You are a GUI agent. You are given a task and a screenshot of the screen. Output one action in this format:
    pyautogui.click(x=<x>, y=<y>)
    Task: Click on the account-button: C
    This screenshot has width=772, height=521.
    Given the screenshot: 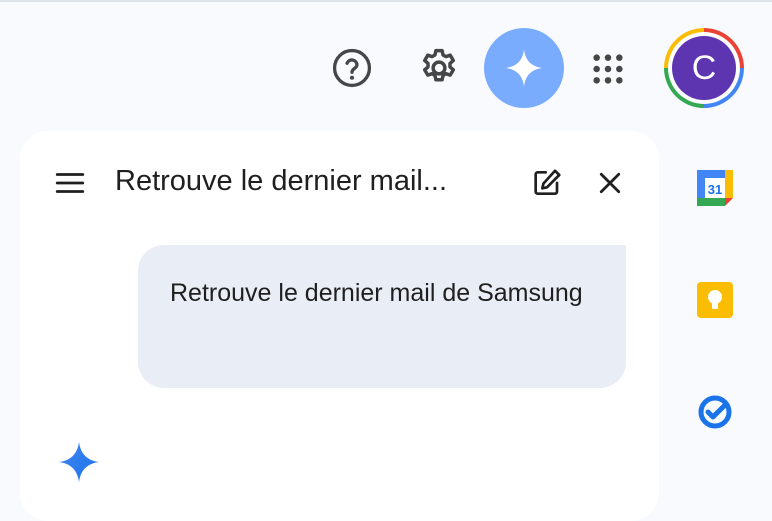 What is the action you would take?
    pyautogui.click(x=704, y=68)
    